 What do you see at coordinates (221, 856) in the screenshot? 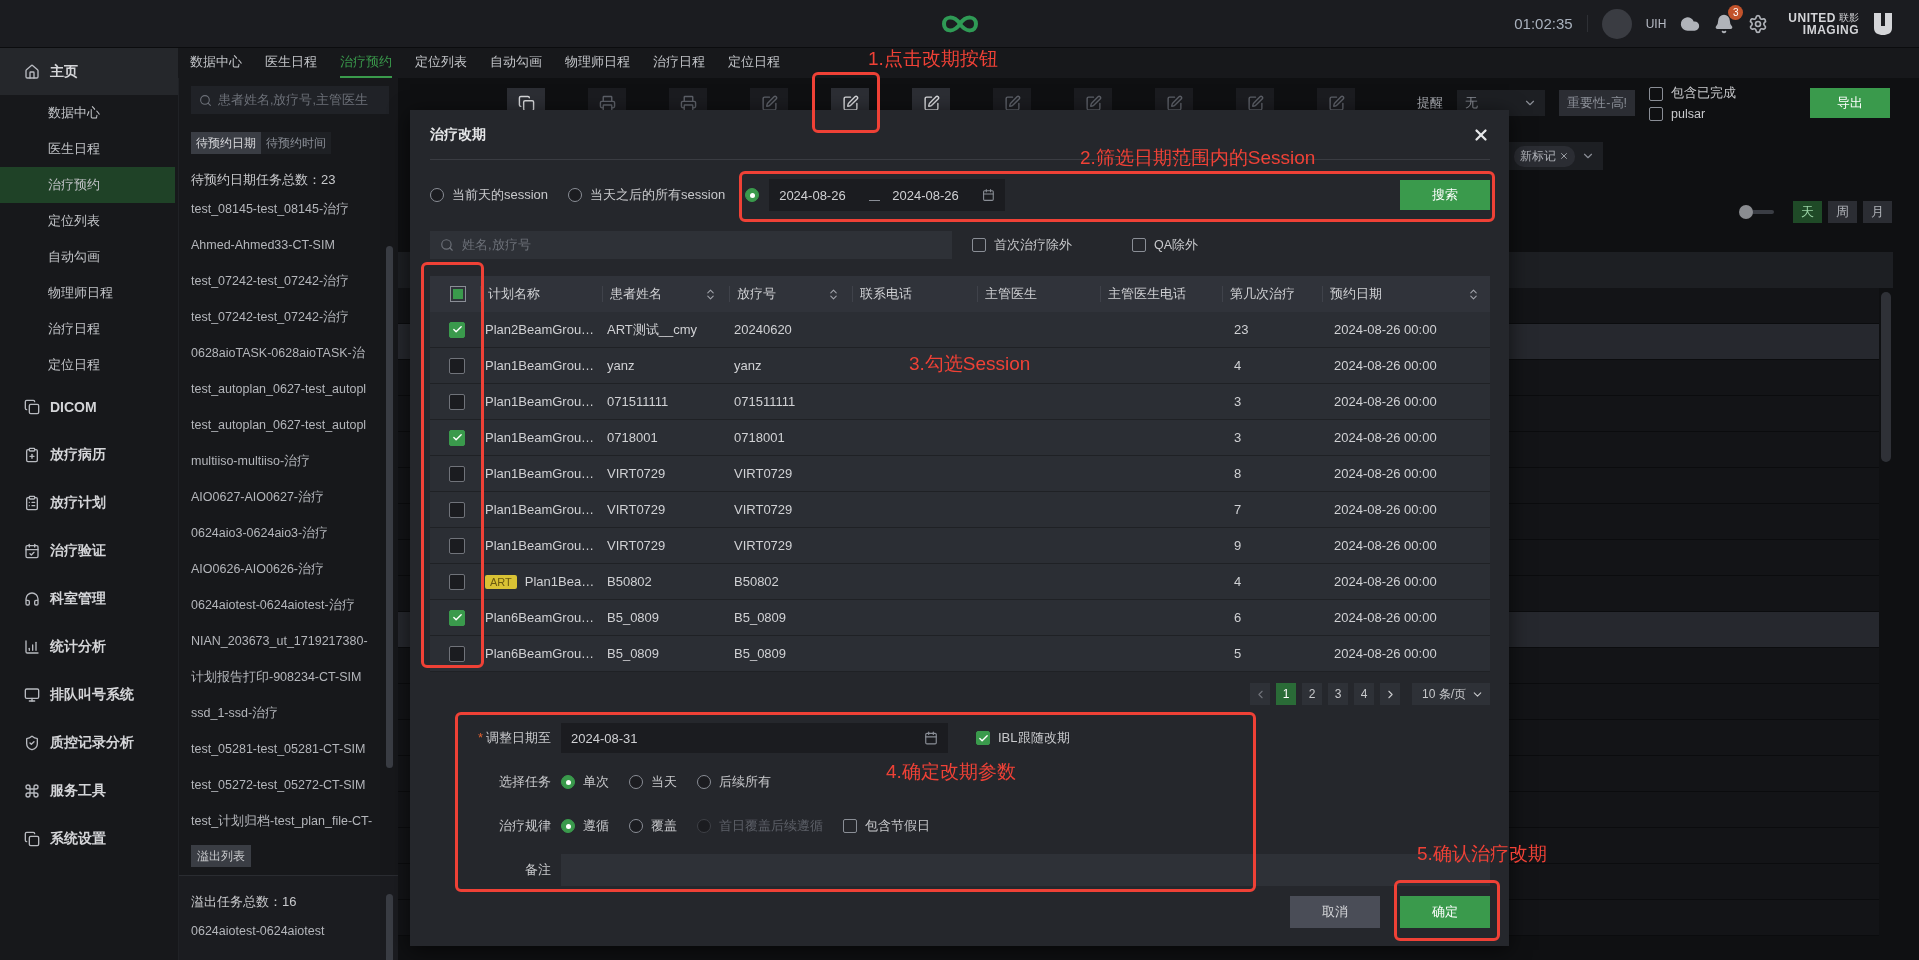
I see `overflow-list-button: 溢出列表` at bounding box center [221, 856].